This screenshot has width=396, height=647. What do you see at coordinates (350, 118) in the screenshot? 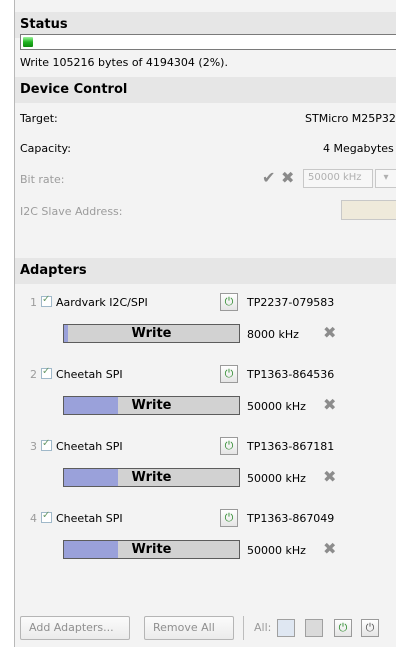
I see `target-value: STMicro M25P32` at bounding box center [350, 118].